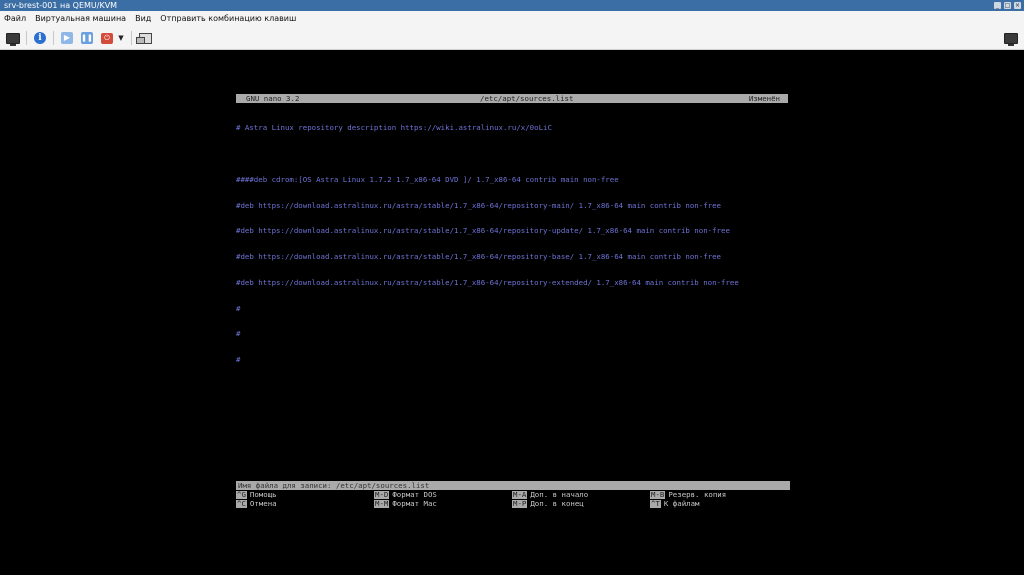 This screenshot has width=1024, height=575. Describe the element at coordinates (143, 19) in the screenshot. I see `menu-view: Вид` at that location.